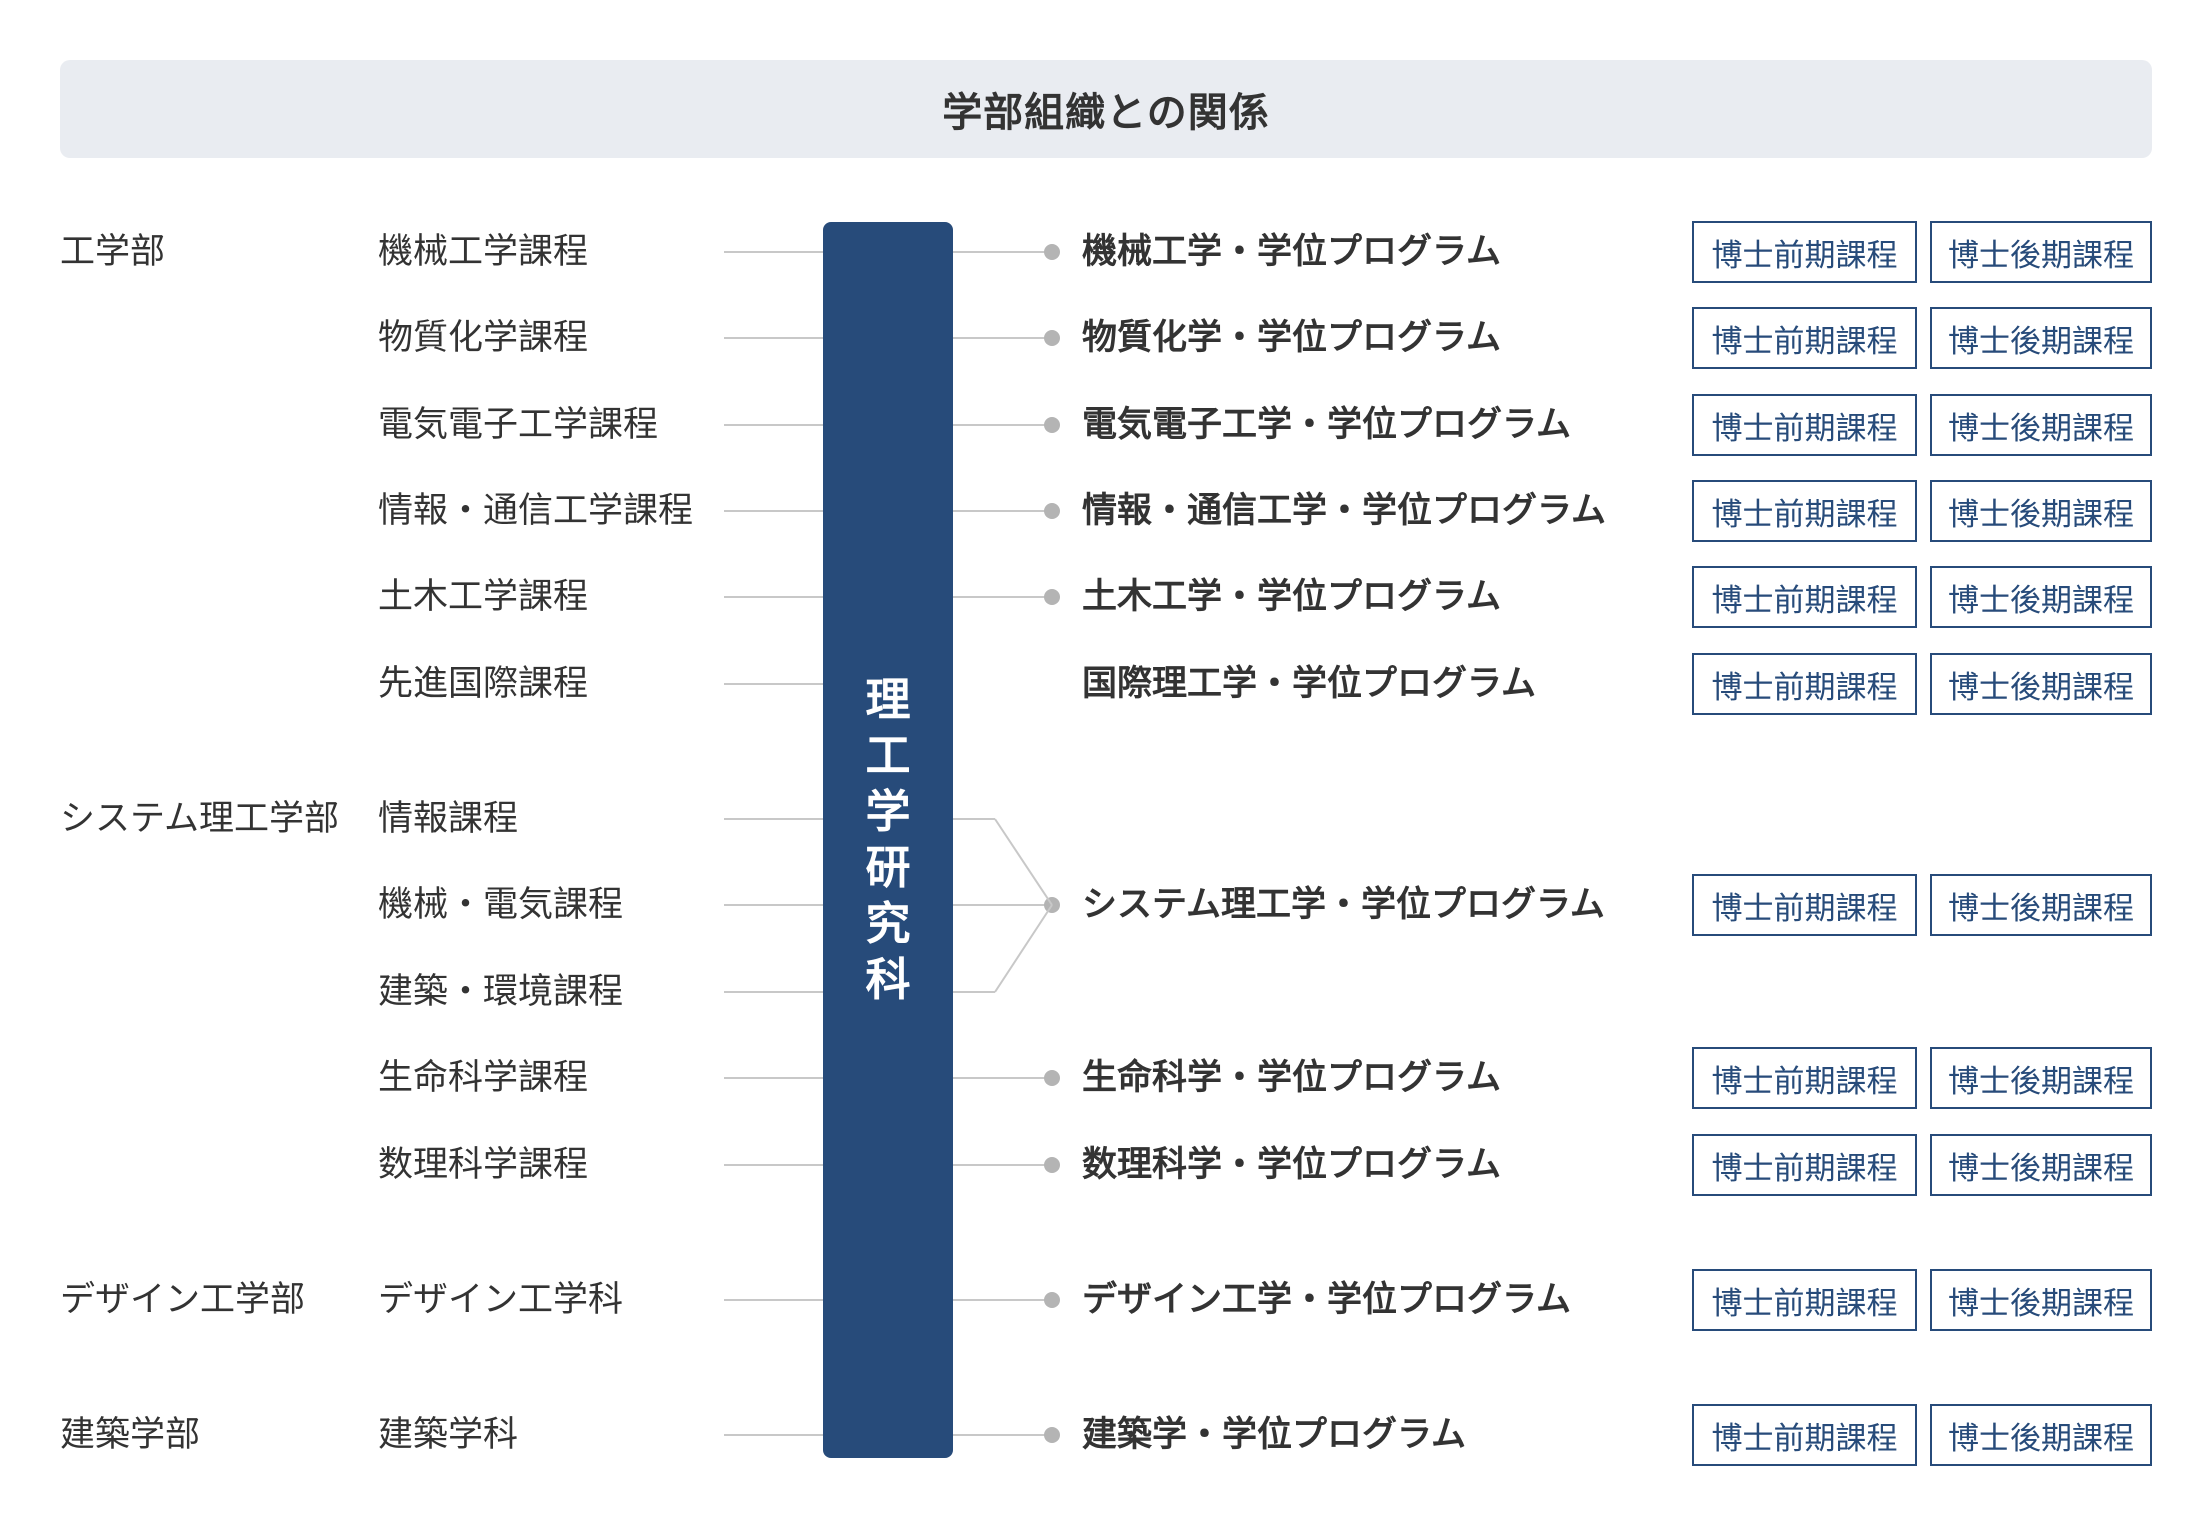  What do you see at coordinates (1326, 1300) in the screenshot?
I see `program-label: デザイン工学・学位プログラム` at bounding box center [1326, 1300].